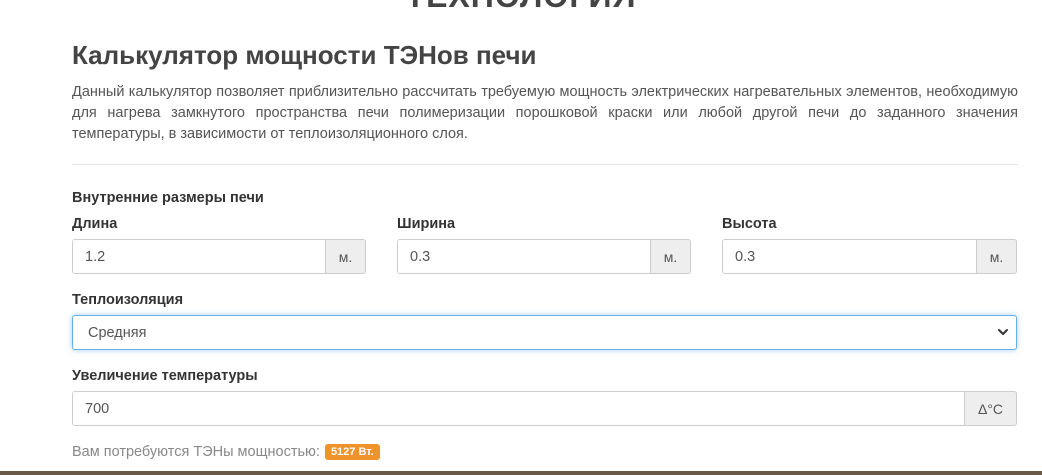 The width and height of the screenshot is (1042, 475). What do you see at coordinates (544, 332) in the screenshot?
I see `insulation-select: Средняя` at bounding box center [544, 332].